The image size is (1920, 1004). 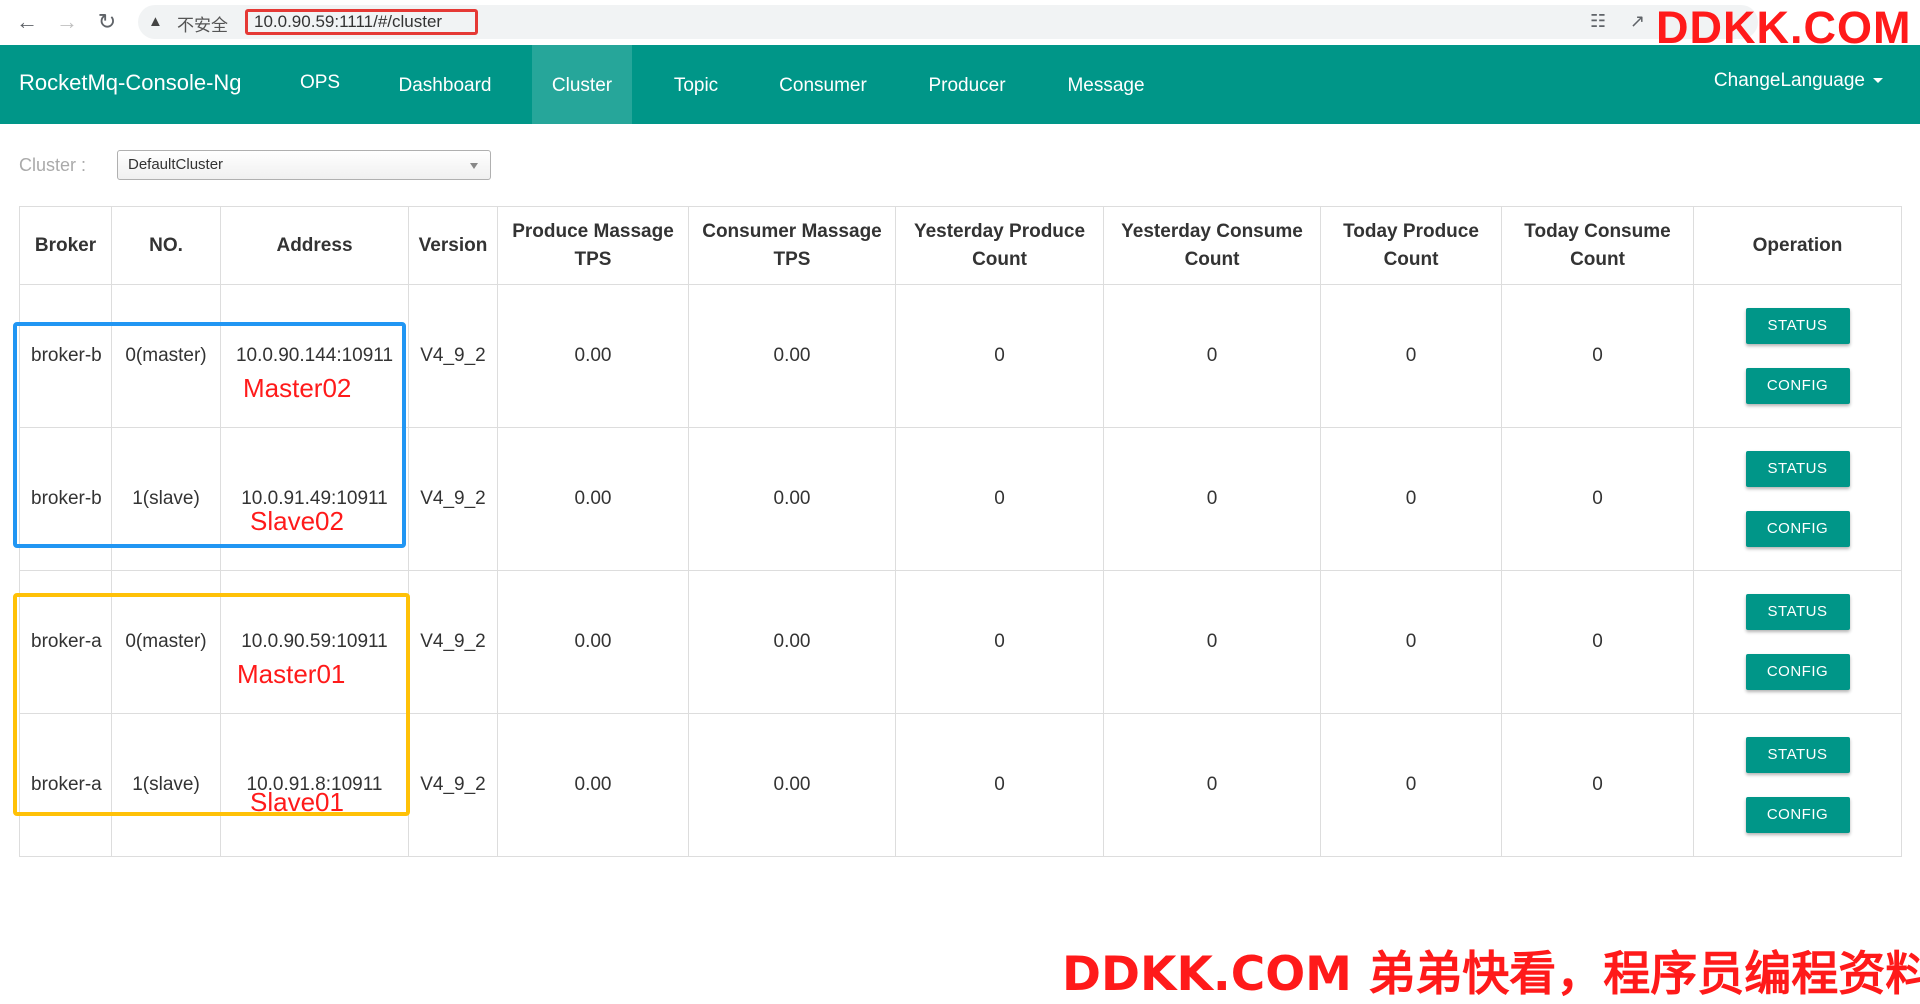 I want to click on header-consumer-tps: Consumer Massage TPS, so click(x=792, y=245).